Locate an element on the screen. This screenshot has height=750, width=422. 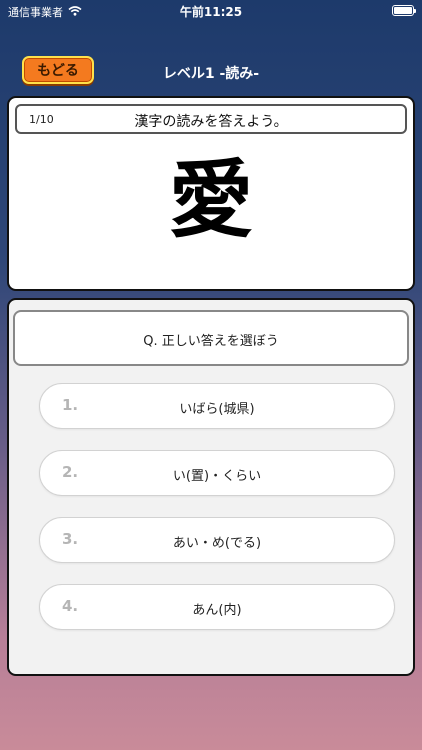
kanji-character: 愛 is located at coordinates (210, 200).